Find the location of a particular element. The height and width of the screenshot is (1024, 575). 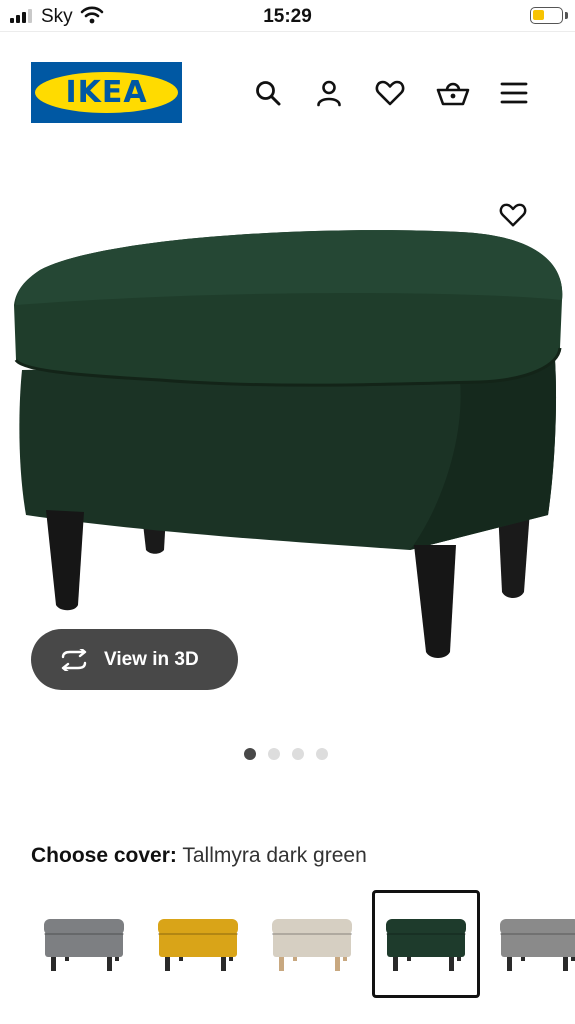

rotate-3d-icon is located at coordinates (74, 659).